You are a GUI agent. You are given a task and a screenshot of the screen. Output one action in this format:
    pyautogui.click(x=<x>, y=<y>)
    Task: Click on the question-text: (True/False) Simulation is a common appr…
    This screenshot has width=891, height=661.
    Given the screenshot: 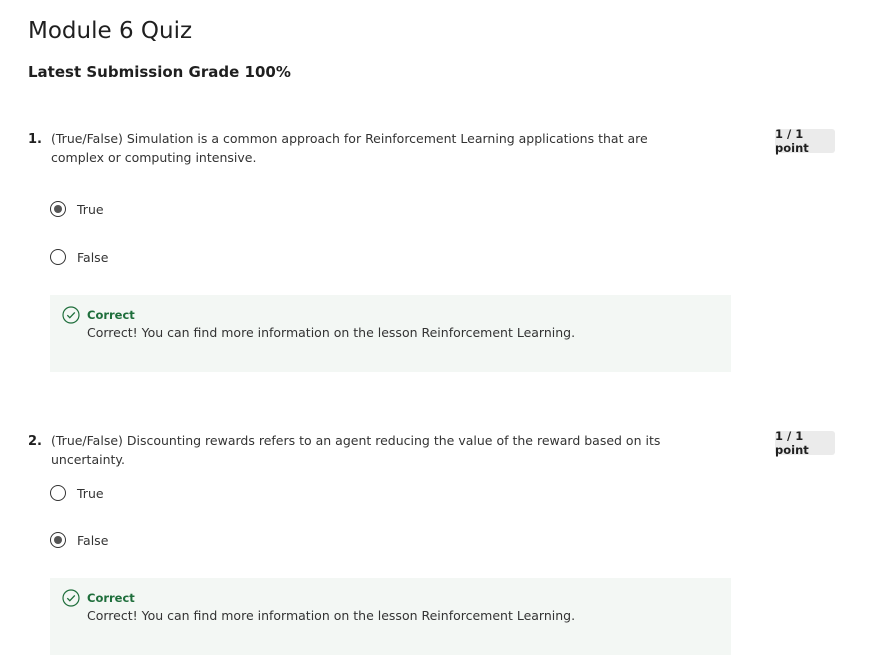 What is the action you would take?
    pyautogui.click(x=349, y=148)
    